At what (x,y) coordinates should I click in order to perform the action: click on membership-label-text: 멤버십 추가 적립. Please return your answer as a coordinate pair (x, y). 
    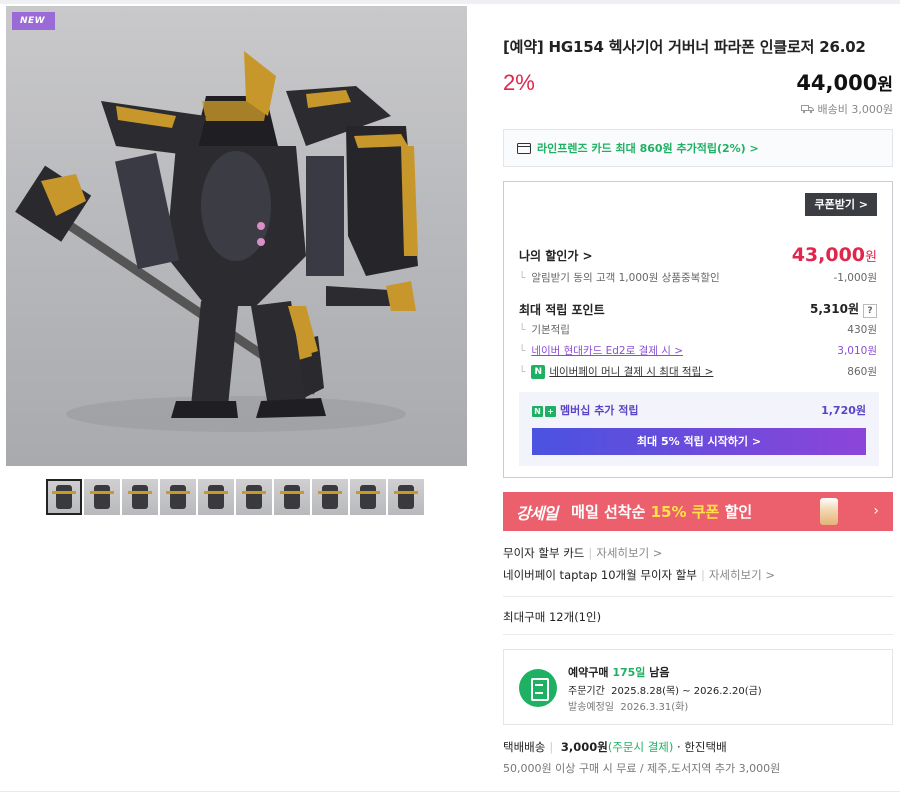
    Looking at the image, I should click on (599, 410).